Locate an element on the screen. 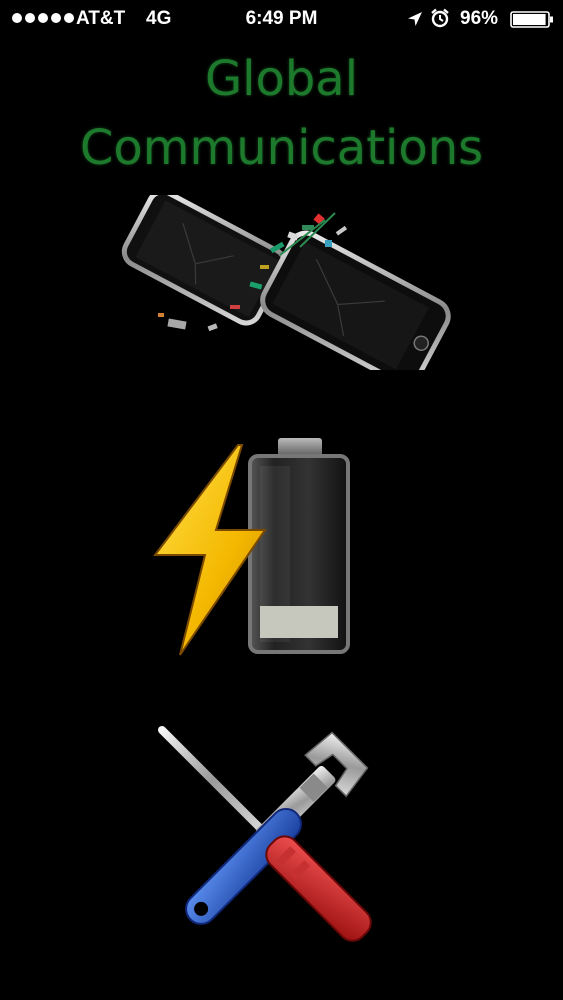 The image size is (563, 1000). tools-repair-button is located at coordinates (270, 832).